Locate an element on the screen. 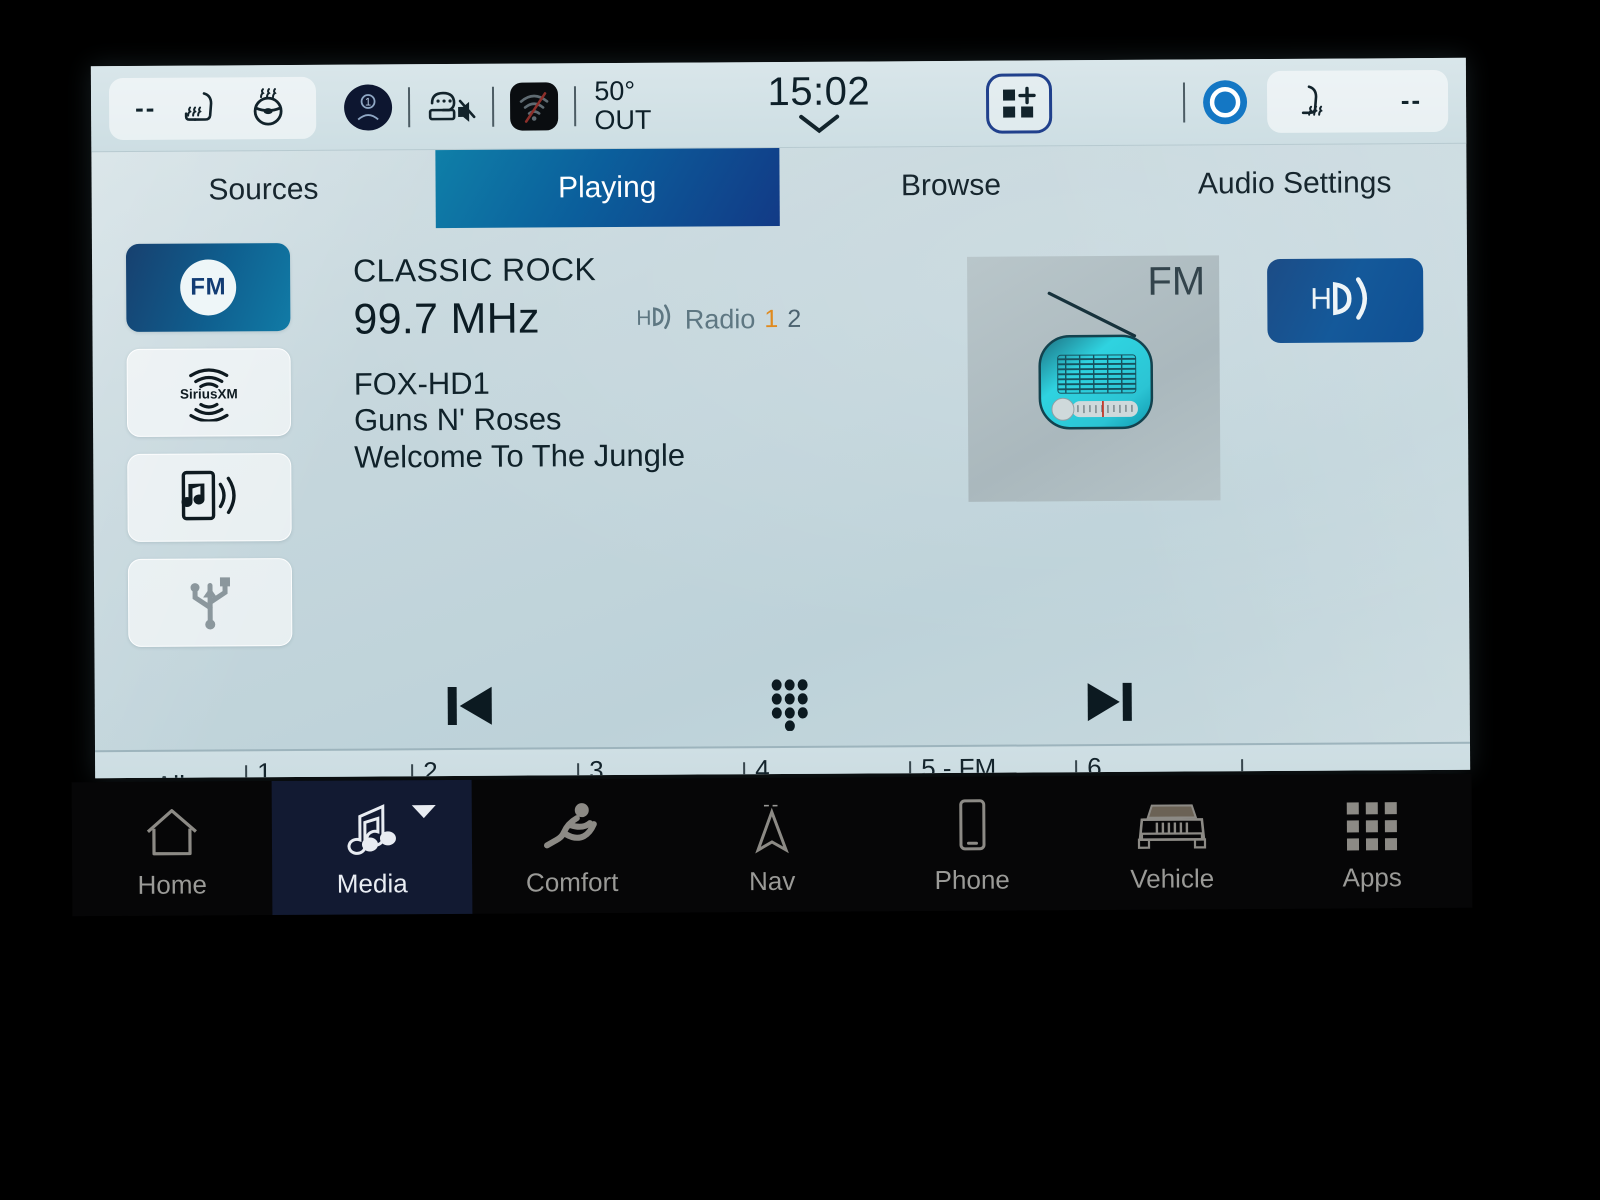  next-button is located at coordinates (1110, 704).